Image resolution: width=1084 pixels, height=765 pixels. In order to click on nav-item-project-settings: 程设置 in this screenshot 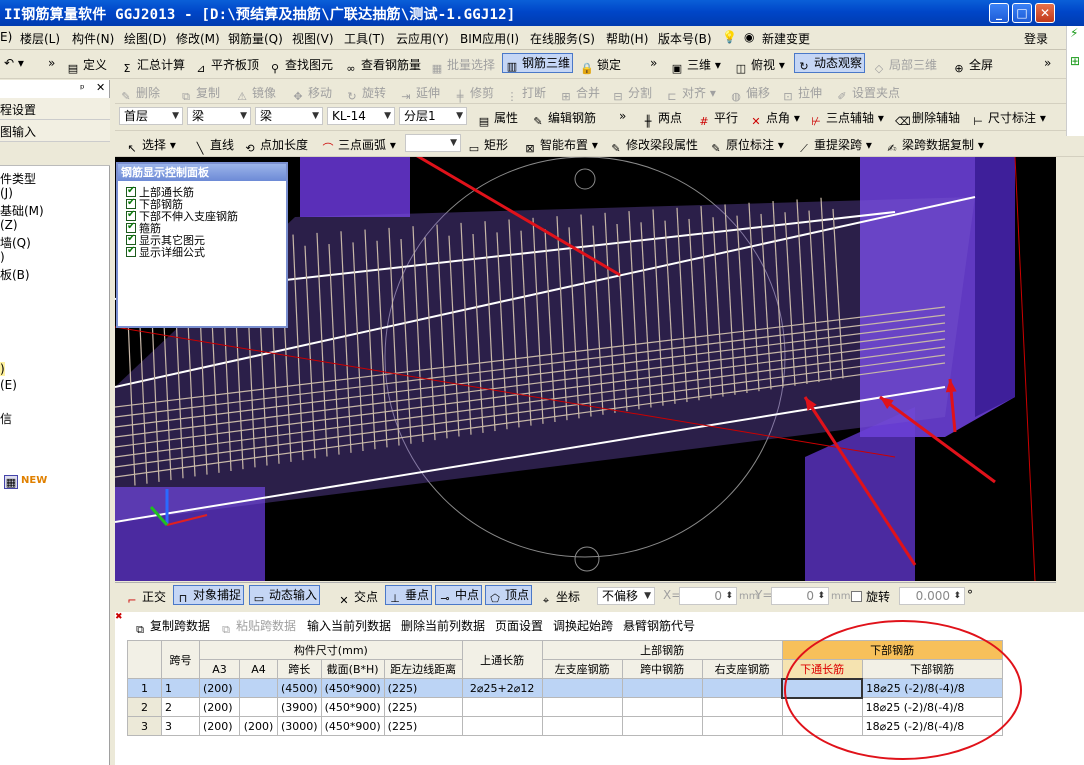, I will do `click(55, 109)`.